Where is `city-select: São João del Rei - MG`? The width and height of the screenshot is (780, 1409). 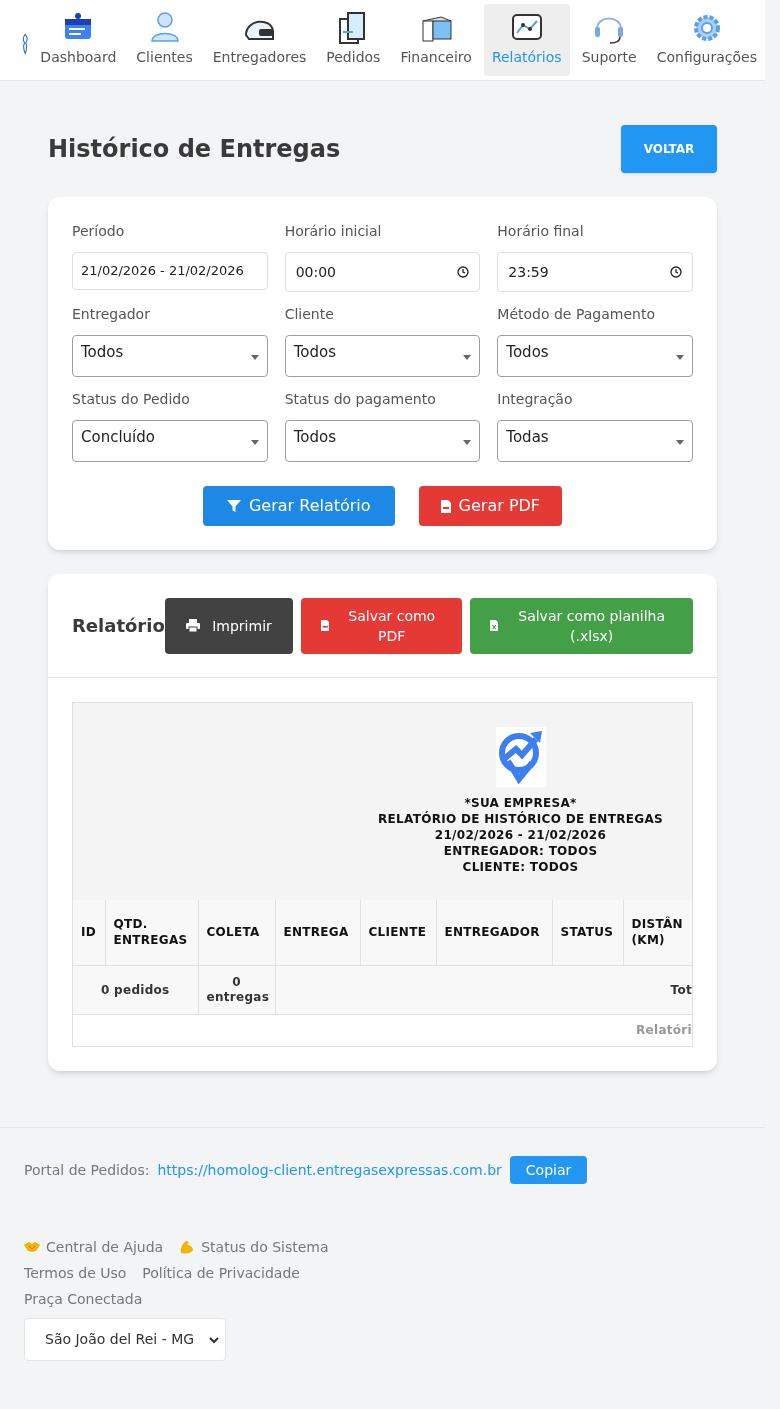 city-select: São João del Rei - MG is located at coordinates (125, 1339).